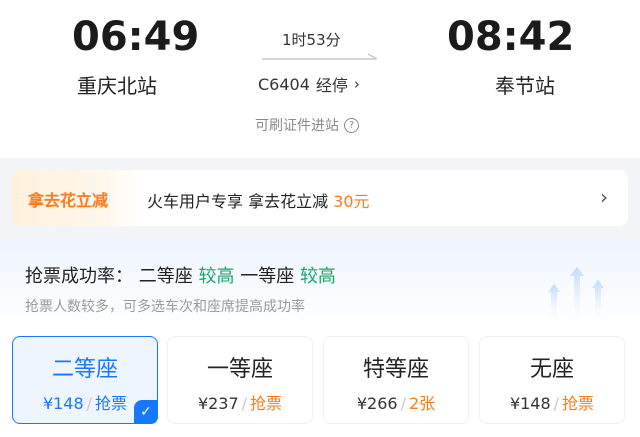  I want to click on arrival-time: 08:42, so click(511, 37).